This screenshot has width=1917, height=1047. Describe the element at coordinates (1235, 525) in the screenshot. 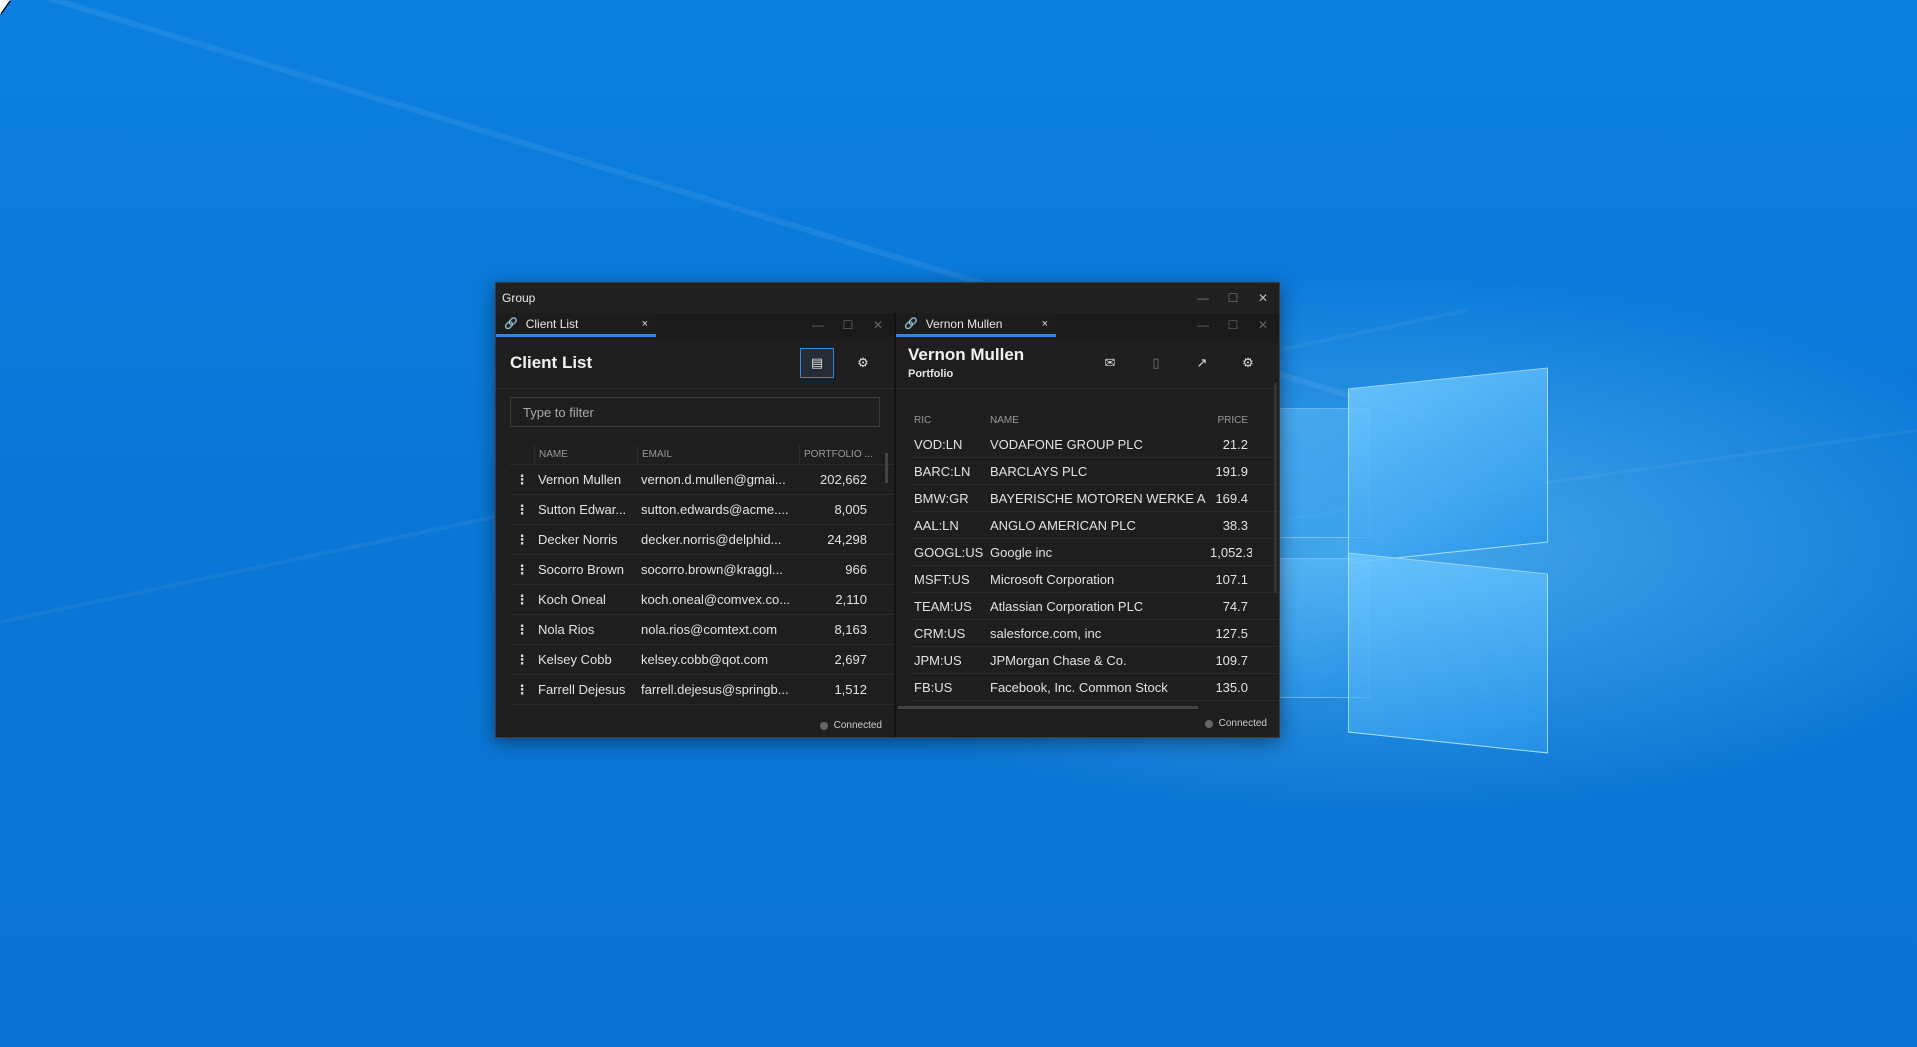

I see `price-cell: 38.3` at that location.